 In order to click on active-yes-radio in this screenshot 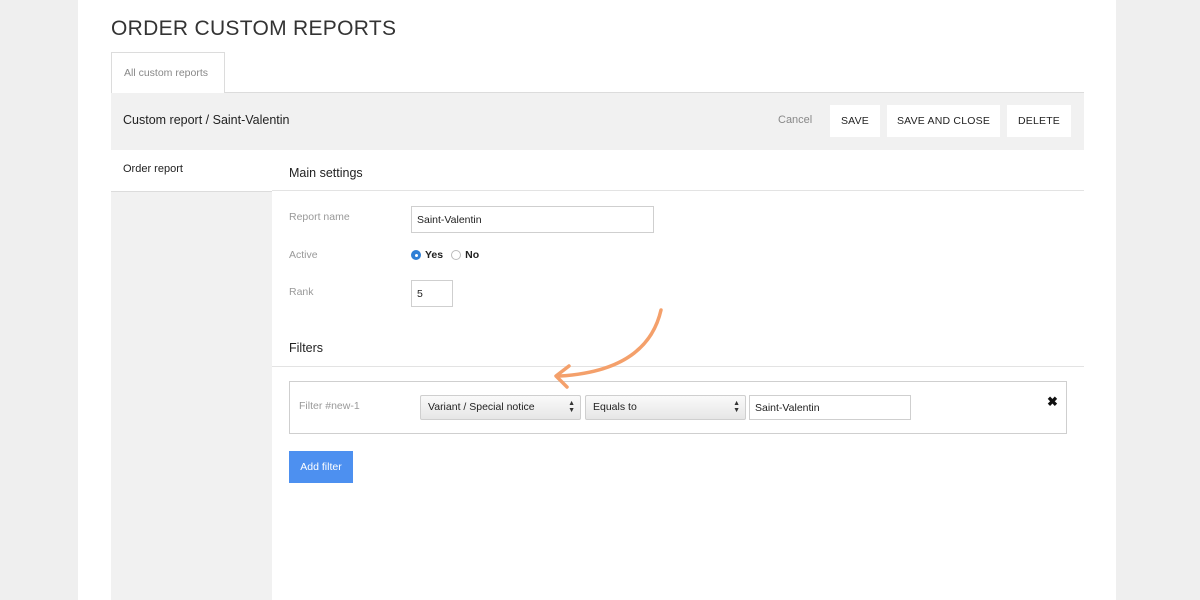, I will do `click(416, 255)`.